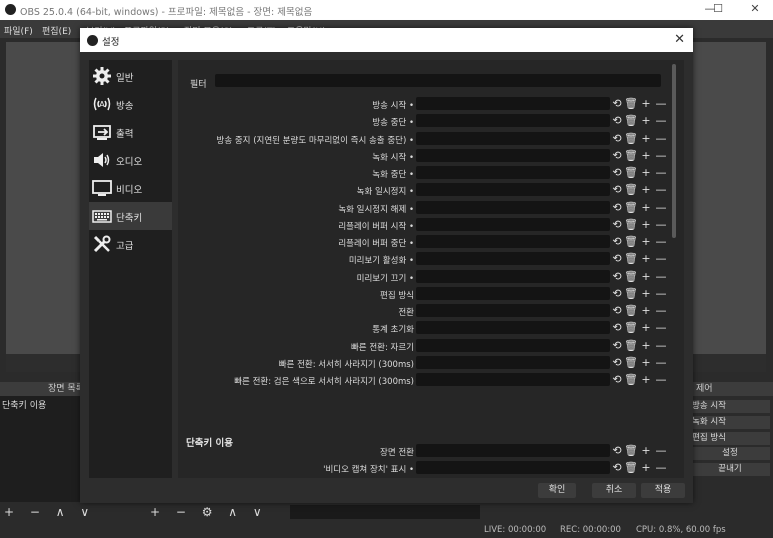 This screenshot has width=773, height=538. I want to click on nav-hotkeys: 단축키, so click(130, 216).